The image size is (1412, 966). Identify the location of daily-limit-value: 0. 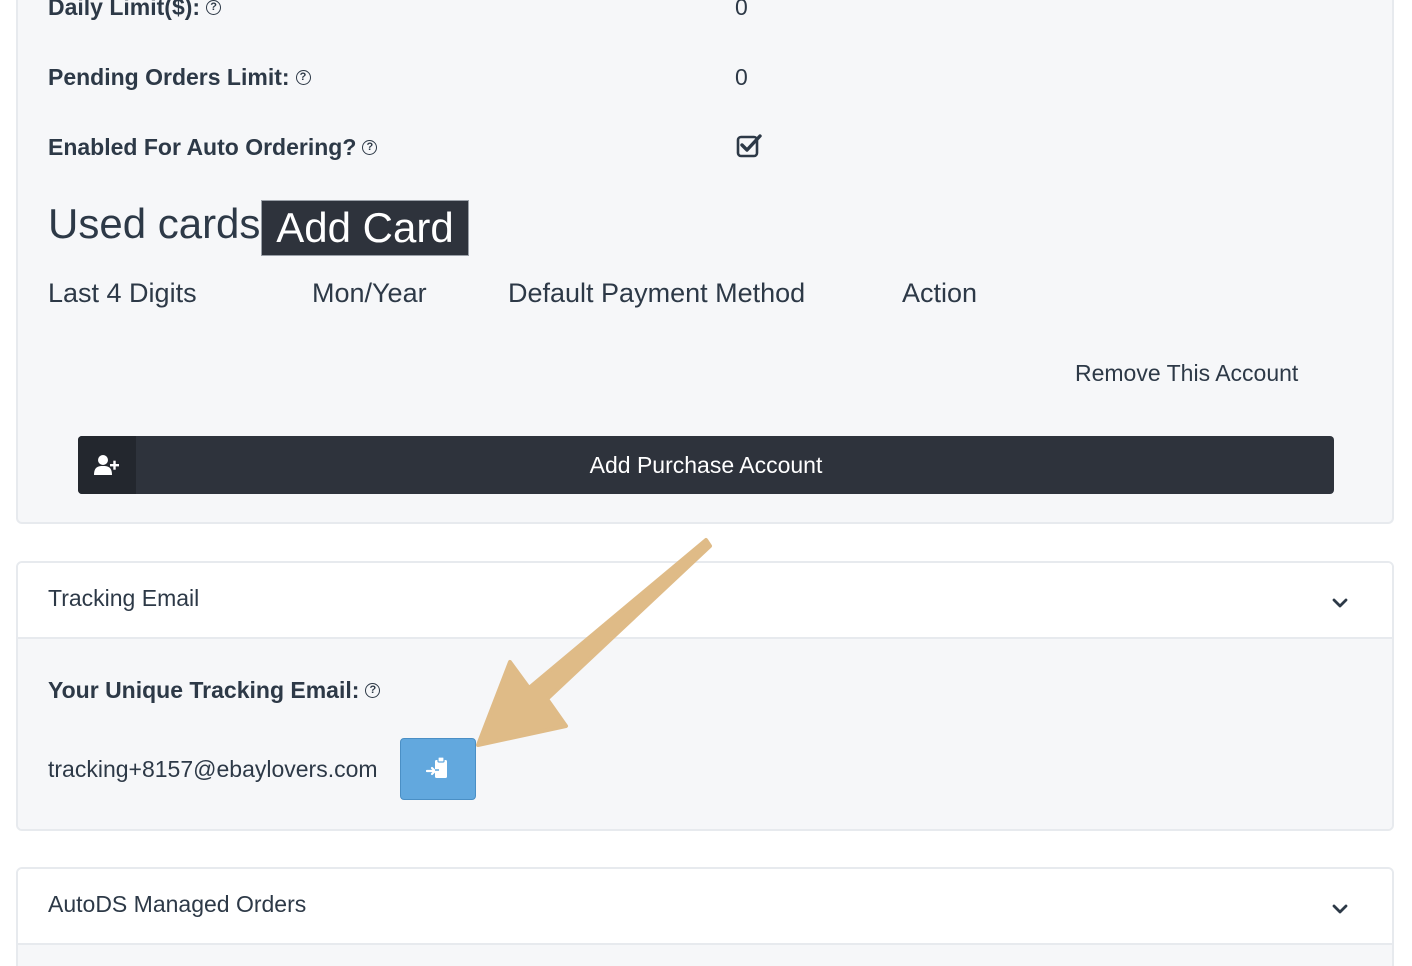
(741, 10).